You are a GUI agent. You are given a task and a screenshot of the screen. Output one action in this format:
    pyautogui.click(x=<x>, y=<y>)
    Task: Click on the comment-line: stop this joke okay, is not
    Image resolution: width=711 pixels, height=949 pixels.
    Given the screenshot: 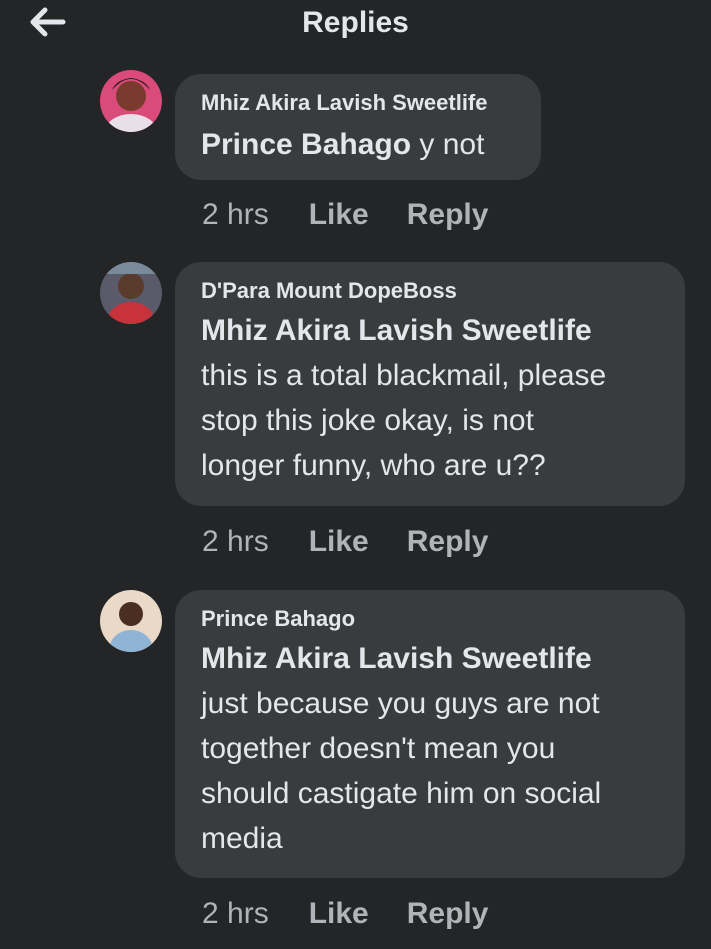 What is the action you would take?
    pyautogui.click(x=367, y=420)
    